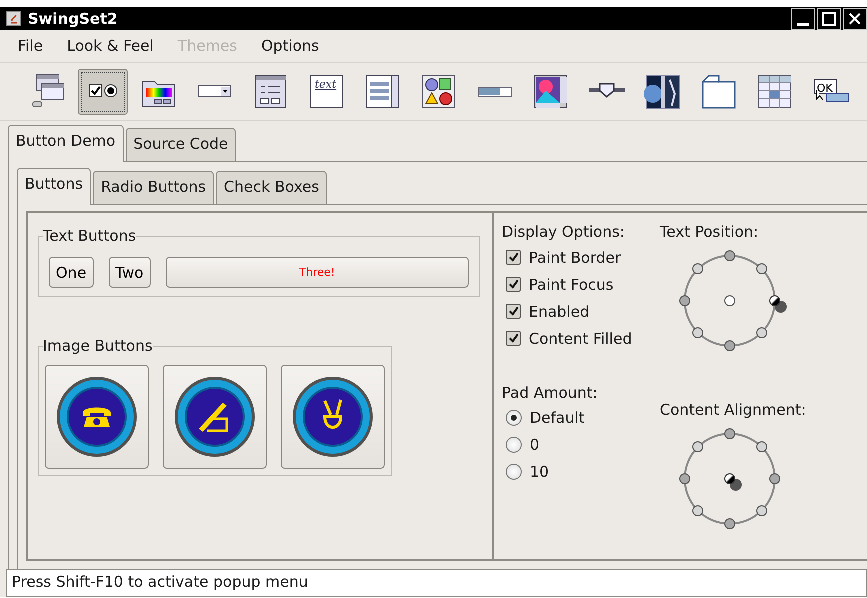 This screenshot has height=598, width=867. I want to click on close-button, so click(855, 19).